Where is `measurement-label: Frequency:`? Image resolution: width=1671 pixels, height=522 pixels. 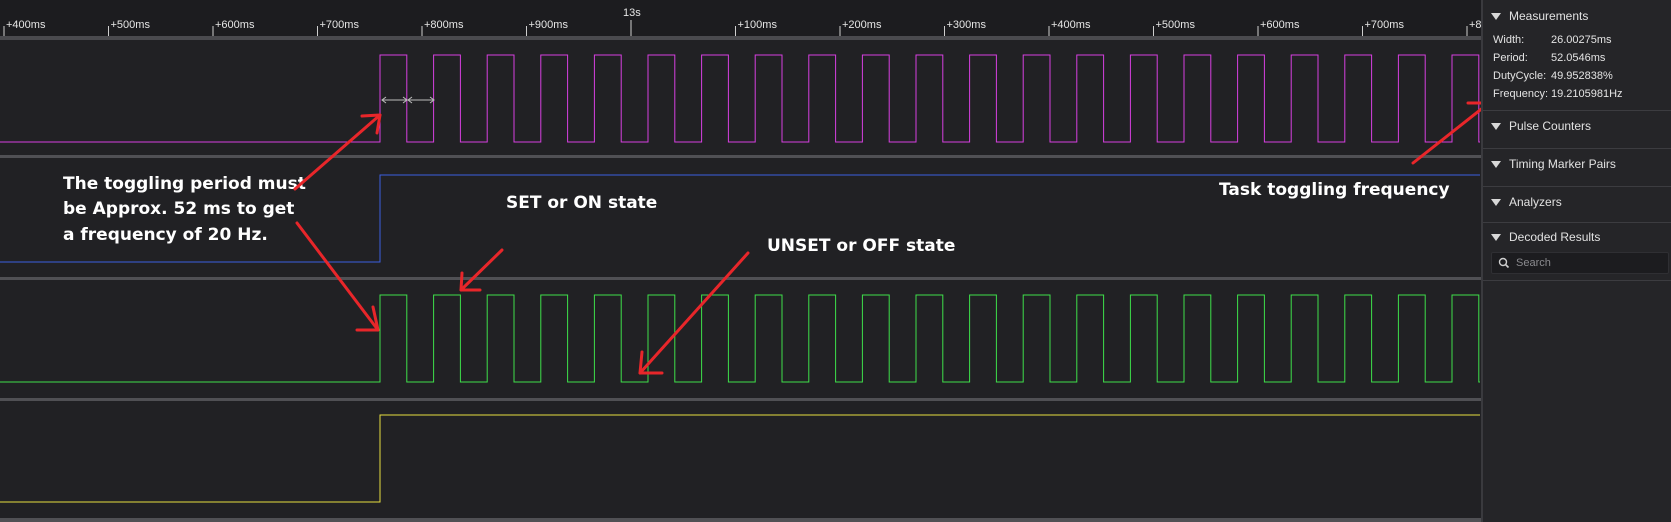
measurement-label: Frequency: is located at coordinates (1521, 94).